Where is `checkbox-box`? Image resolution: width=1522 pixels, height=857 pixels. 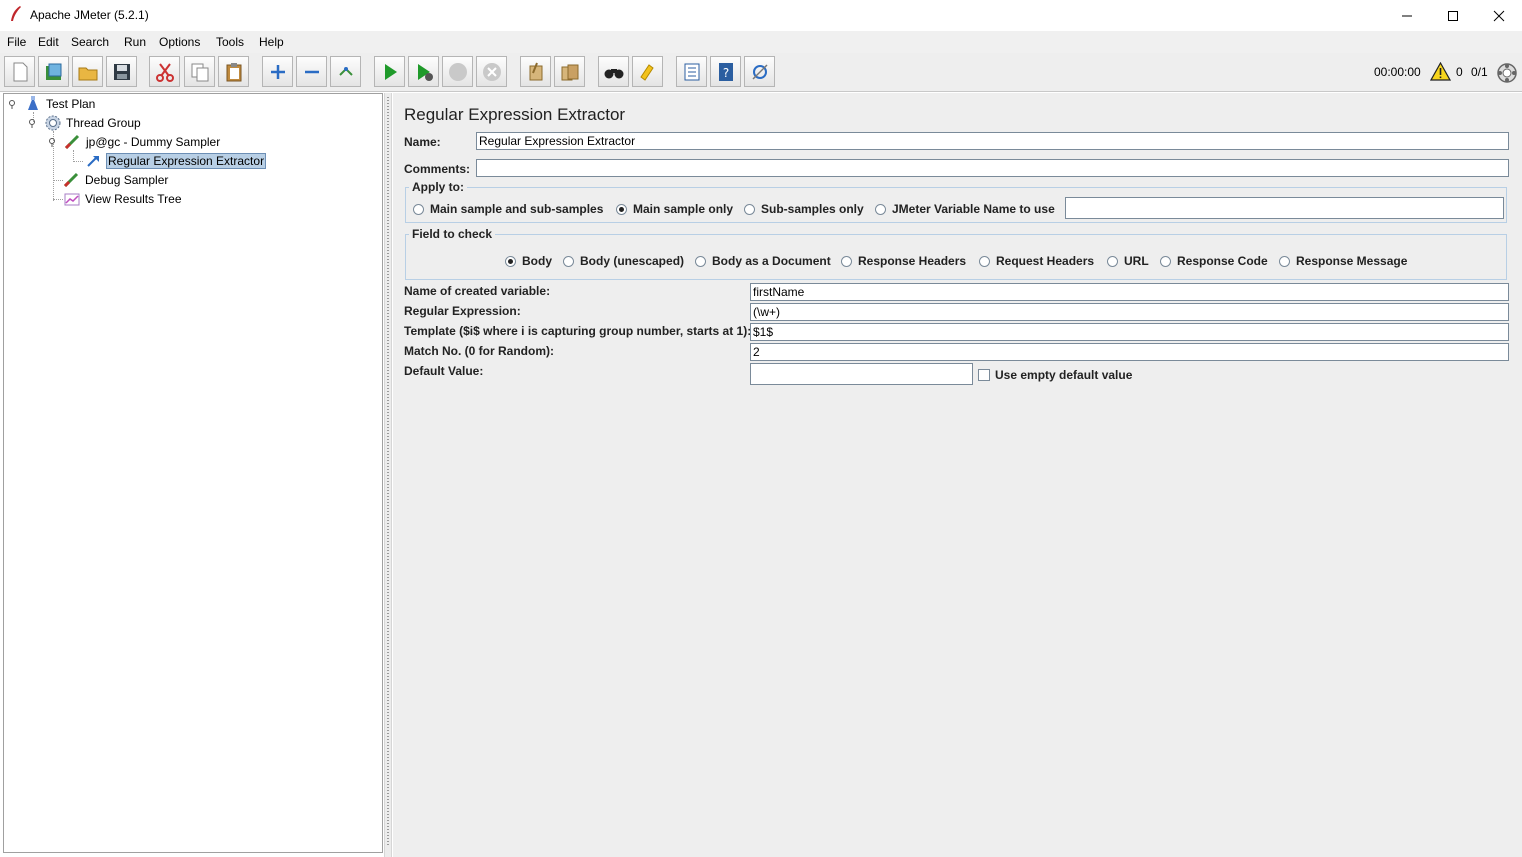 checkbox-box is located at coordinates (984, 375).